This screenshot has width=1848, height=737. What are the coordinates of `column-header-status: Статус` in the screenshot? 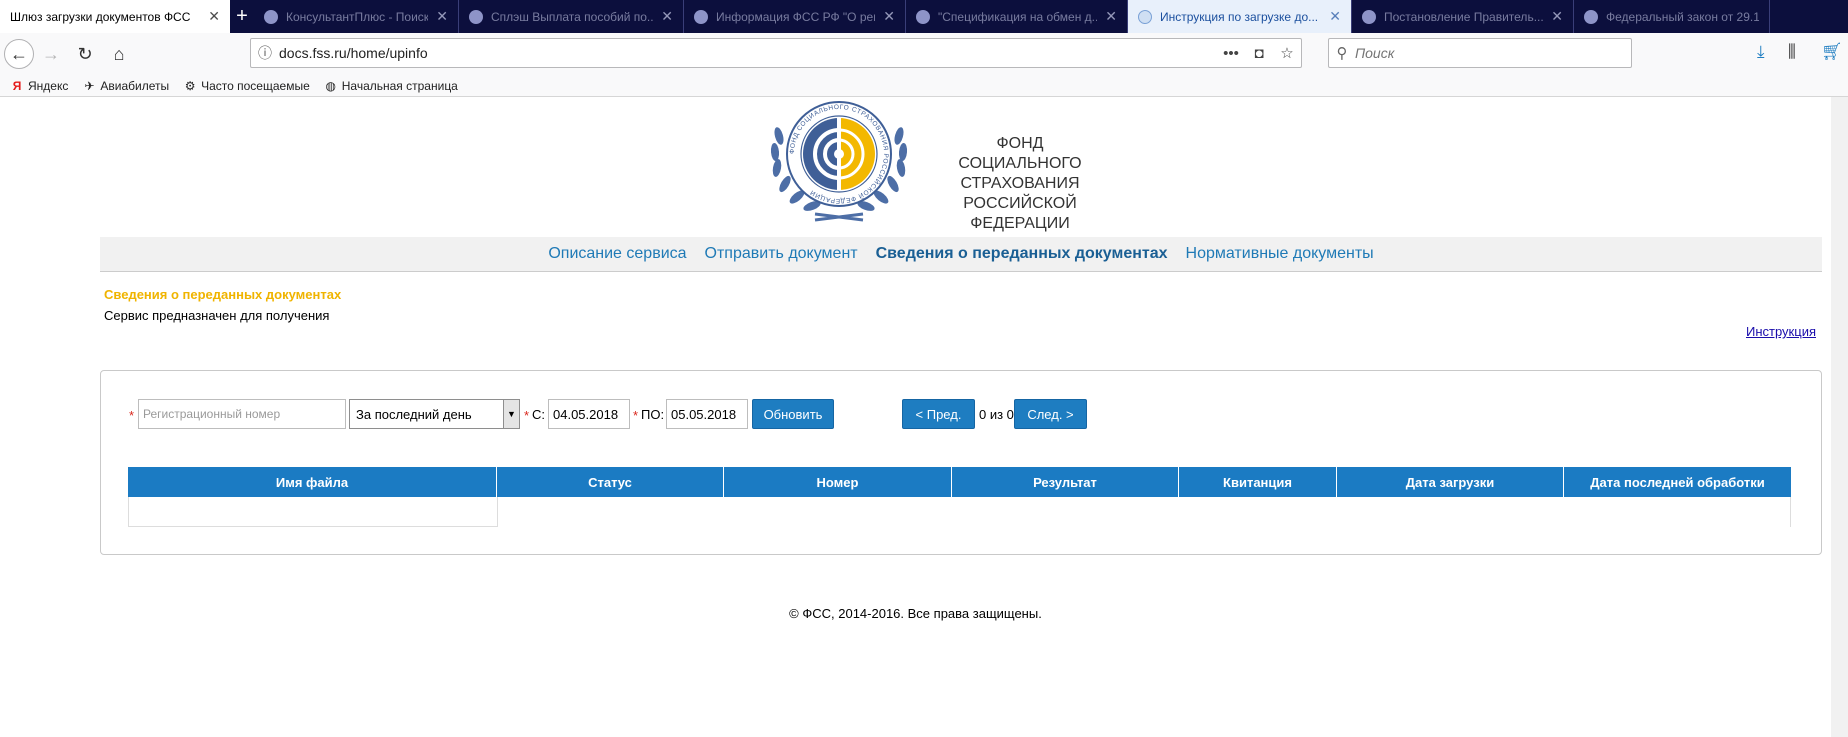 It's located at (610, 482).